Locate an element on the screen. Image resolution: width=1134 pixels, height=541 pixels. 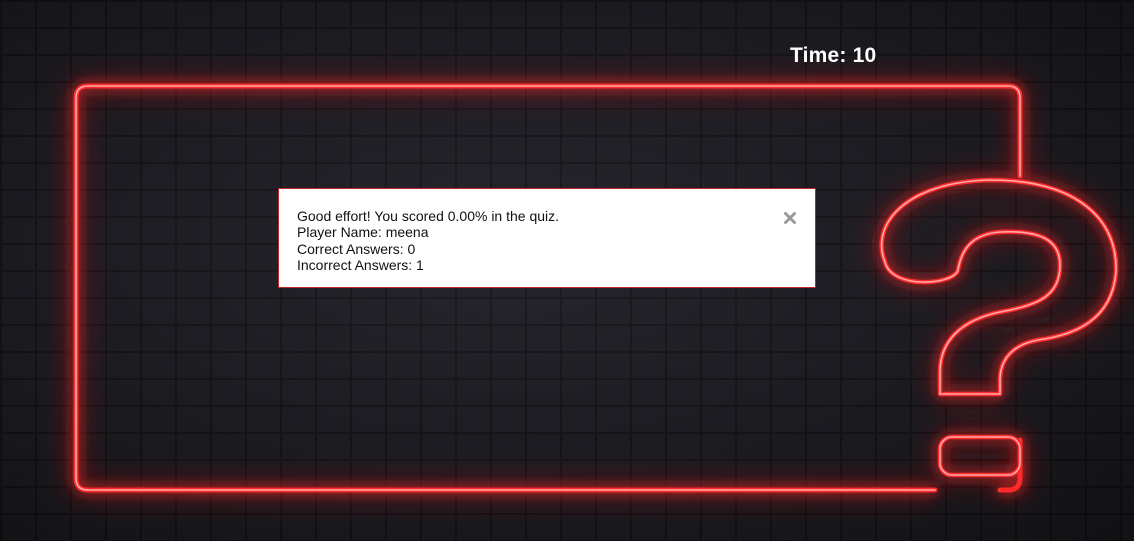
timer-display: Time: 10 is located at coordinates (833, 55).